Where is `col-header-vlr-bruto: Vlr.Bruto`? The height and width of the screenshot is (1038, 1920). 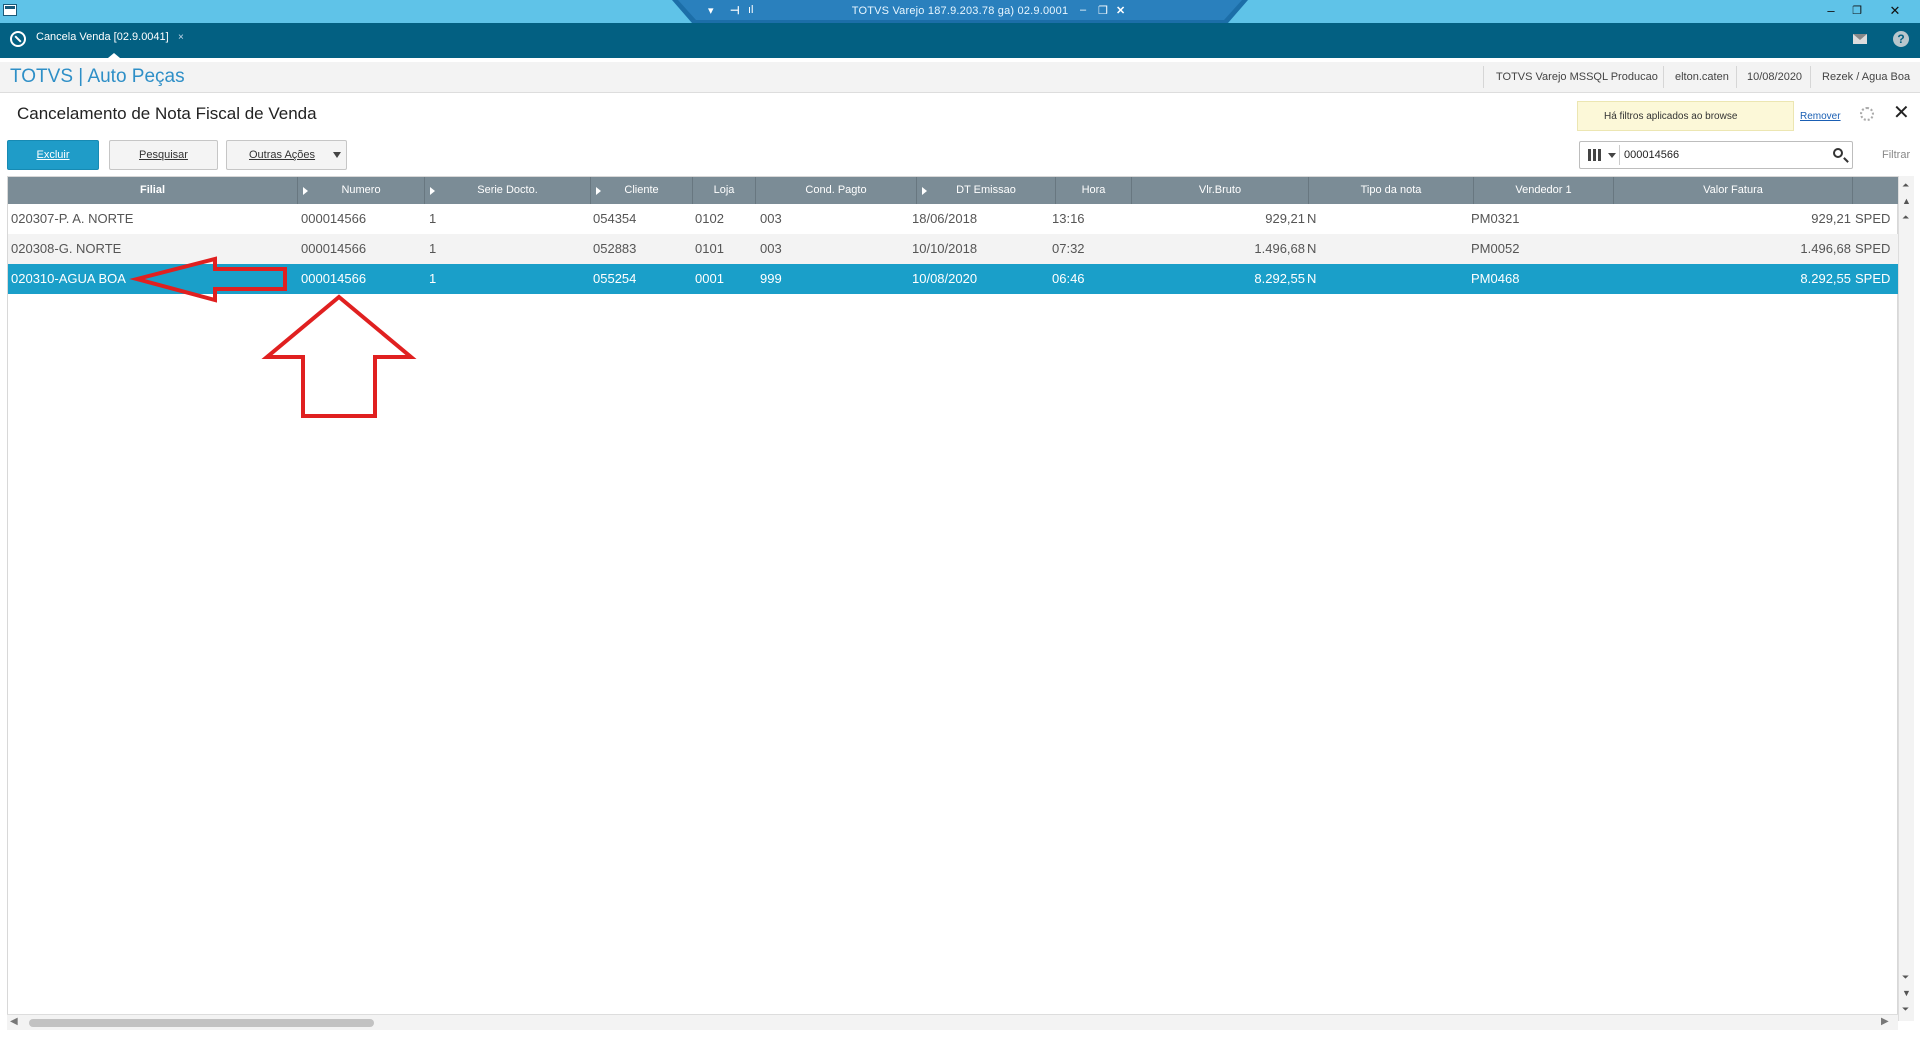 col-header-vlr-bruto: Vlr.Bruto is located at coordinates (1220, 190).